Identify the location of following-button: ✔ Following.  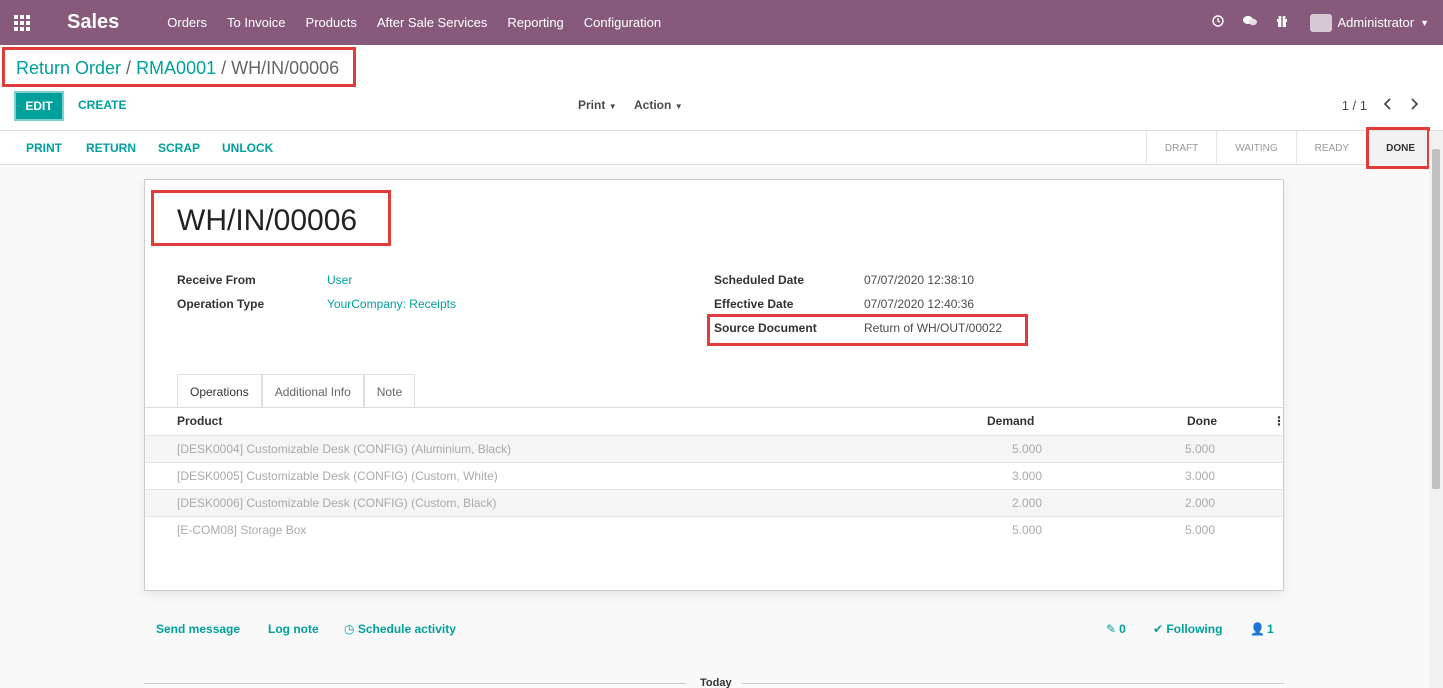
(1187, 629).